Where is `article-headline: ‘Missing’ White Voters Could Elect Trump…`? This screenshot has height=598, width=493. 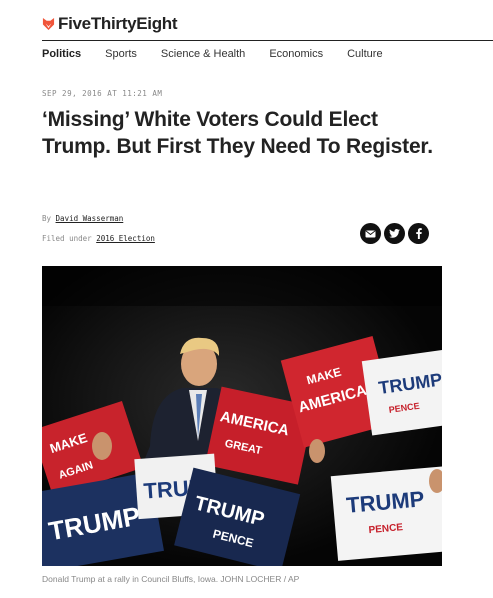
article-headline: ‘Missing’ White Voters Could Elect Trump… is located at coordinates (237, 133).